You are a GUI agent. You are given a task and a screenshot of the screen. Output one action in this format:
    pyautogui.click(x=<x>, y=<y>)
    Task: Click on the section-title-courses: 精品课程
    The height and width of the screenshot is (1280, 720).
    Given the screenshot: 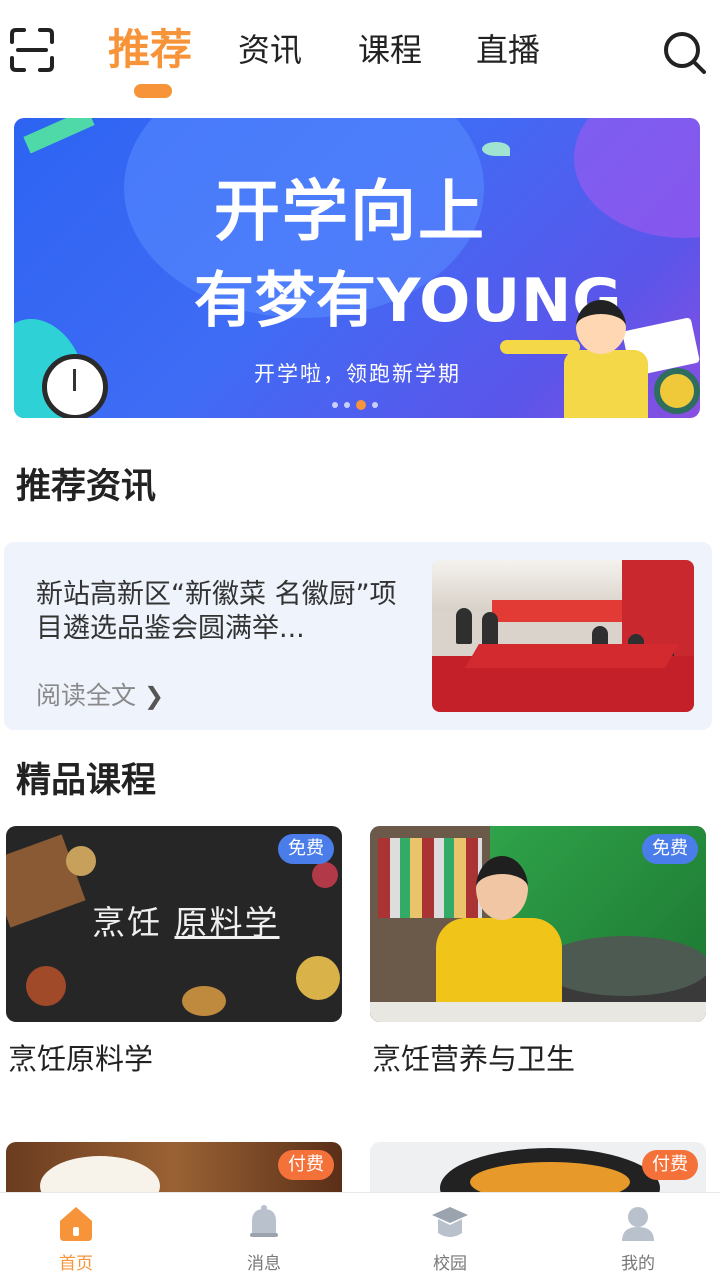 What is the action you would take?
    pyautogui.click(x=86, y=781)
    